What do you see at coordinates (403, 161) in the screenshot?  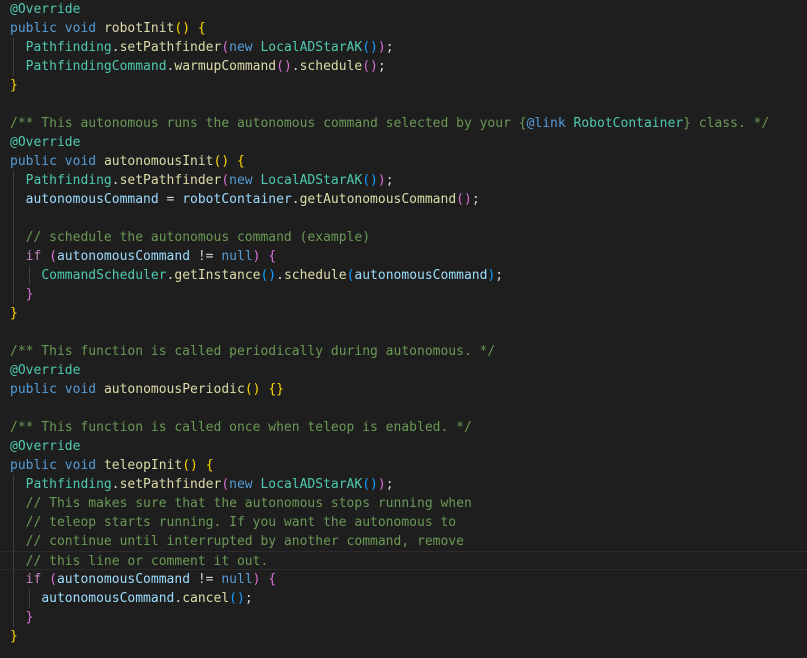 I see `code-line: public void autonomousInit() {` at bounding box center [403, 161].